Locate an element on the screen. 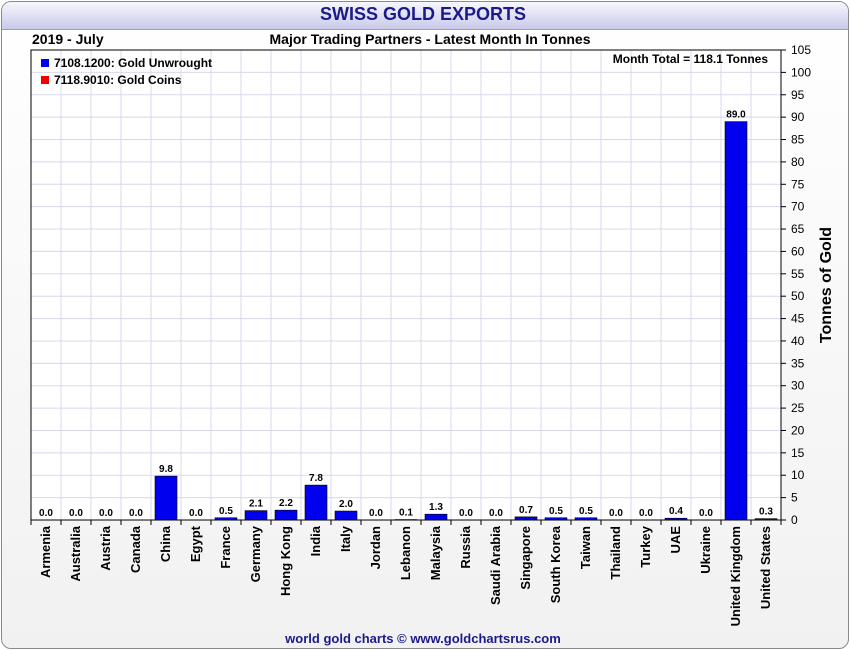  x-tick-label: United Kingdom is located at coordinates (735, 576).